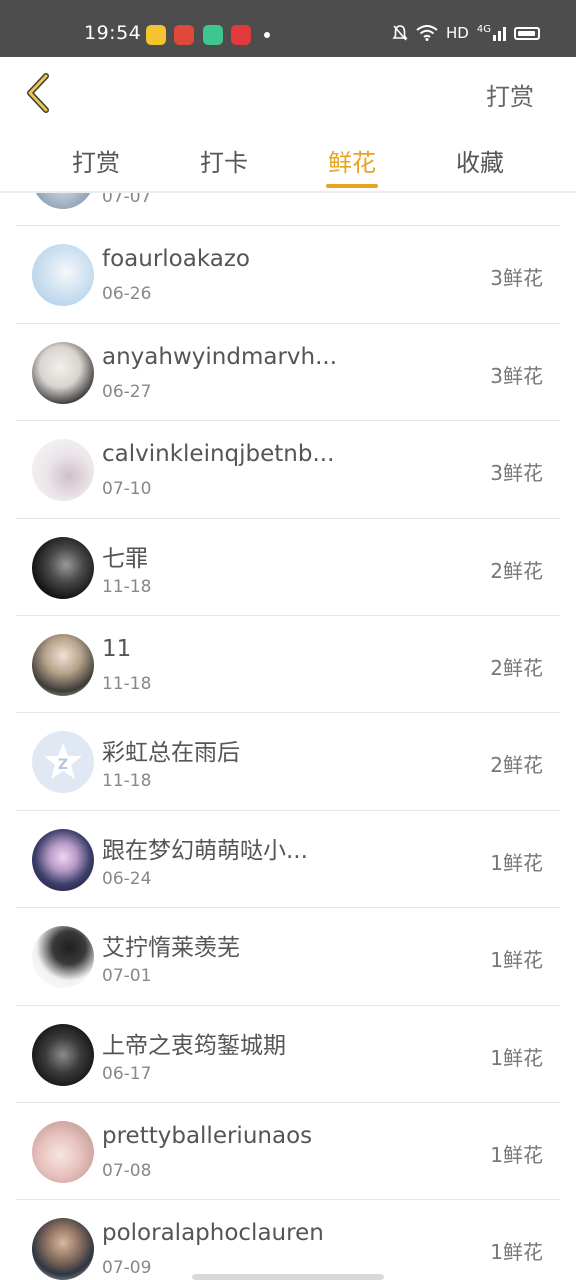 The height and width of the screenshot is (1280, 576). I want to click on chevron-left-icon, so click(38, 93).